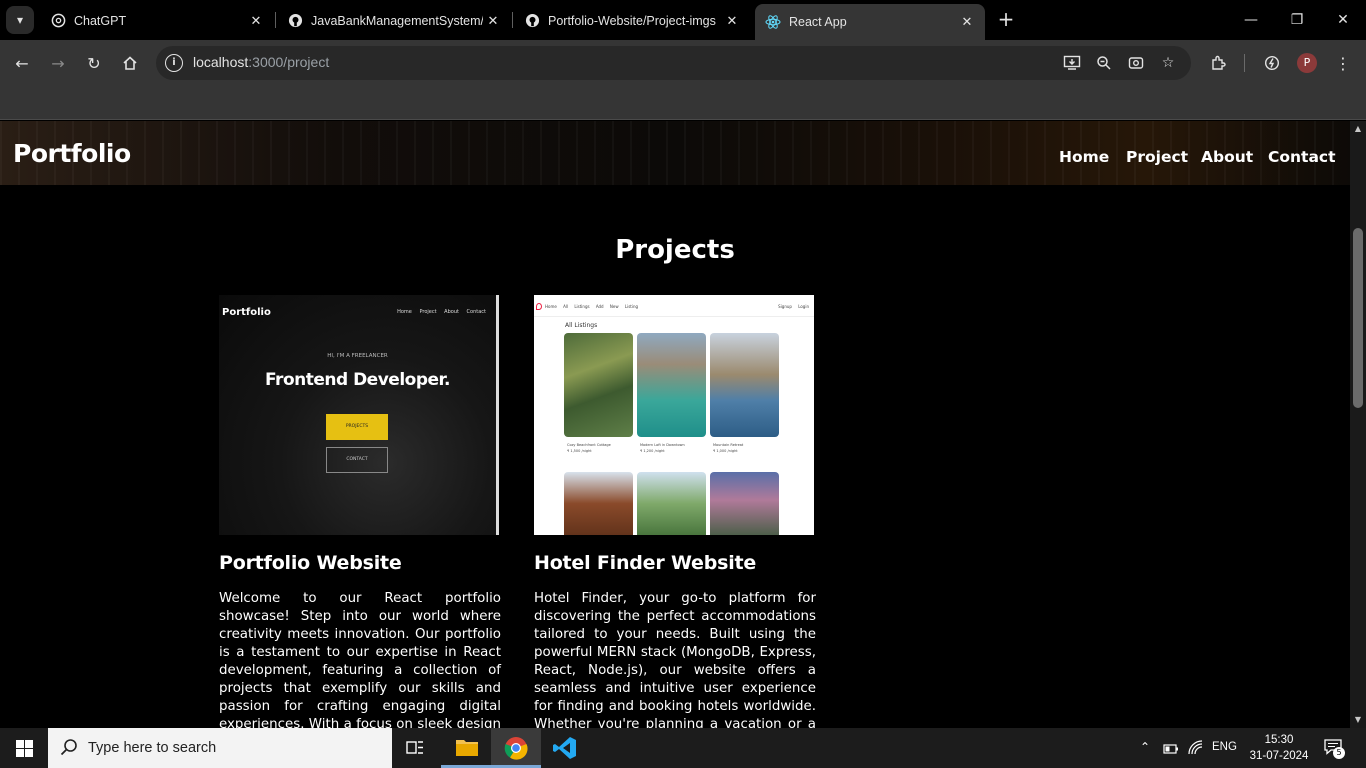  Describe the element at coordinates (565, 750) in the screenshot. I see `vscode-icon` at that location.